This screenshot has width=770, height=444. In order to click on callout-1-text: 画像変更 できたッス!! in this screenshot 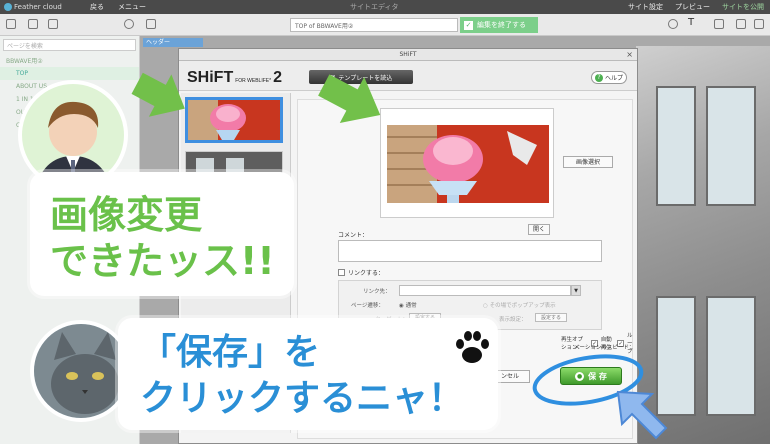, I will do `click(162, 238)`.